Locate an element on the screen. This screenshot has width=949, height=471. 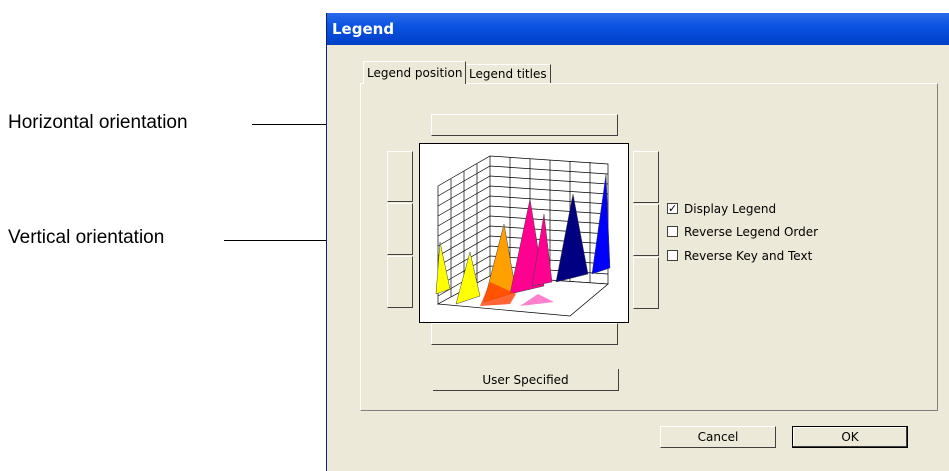
legend-position-bottom-button is located at coordinates (524, 334).